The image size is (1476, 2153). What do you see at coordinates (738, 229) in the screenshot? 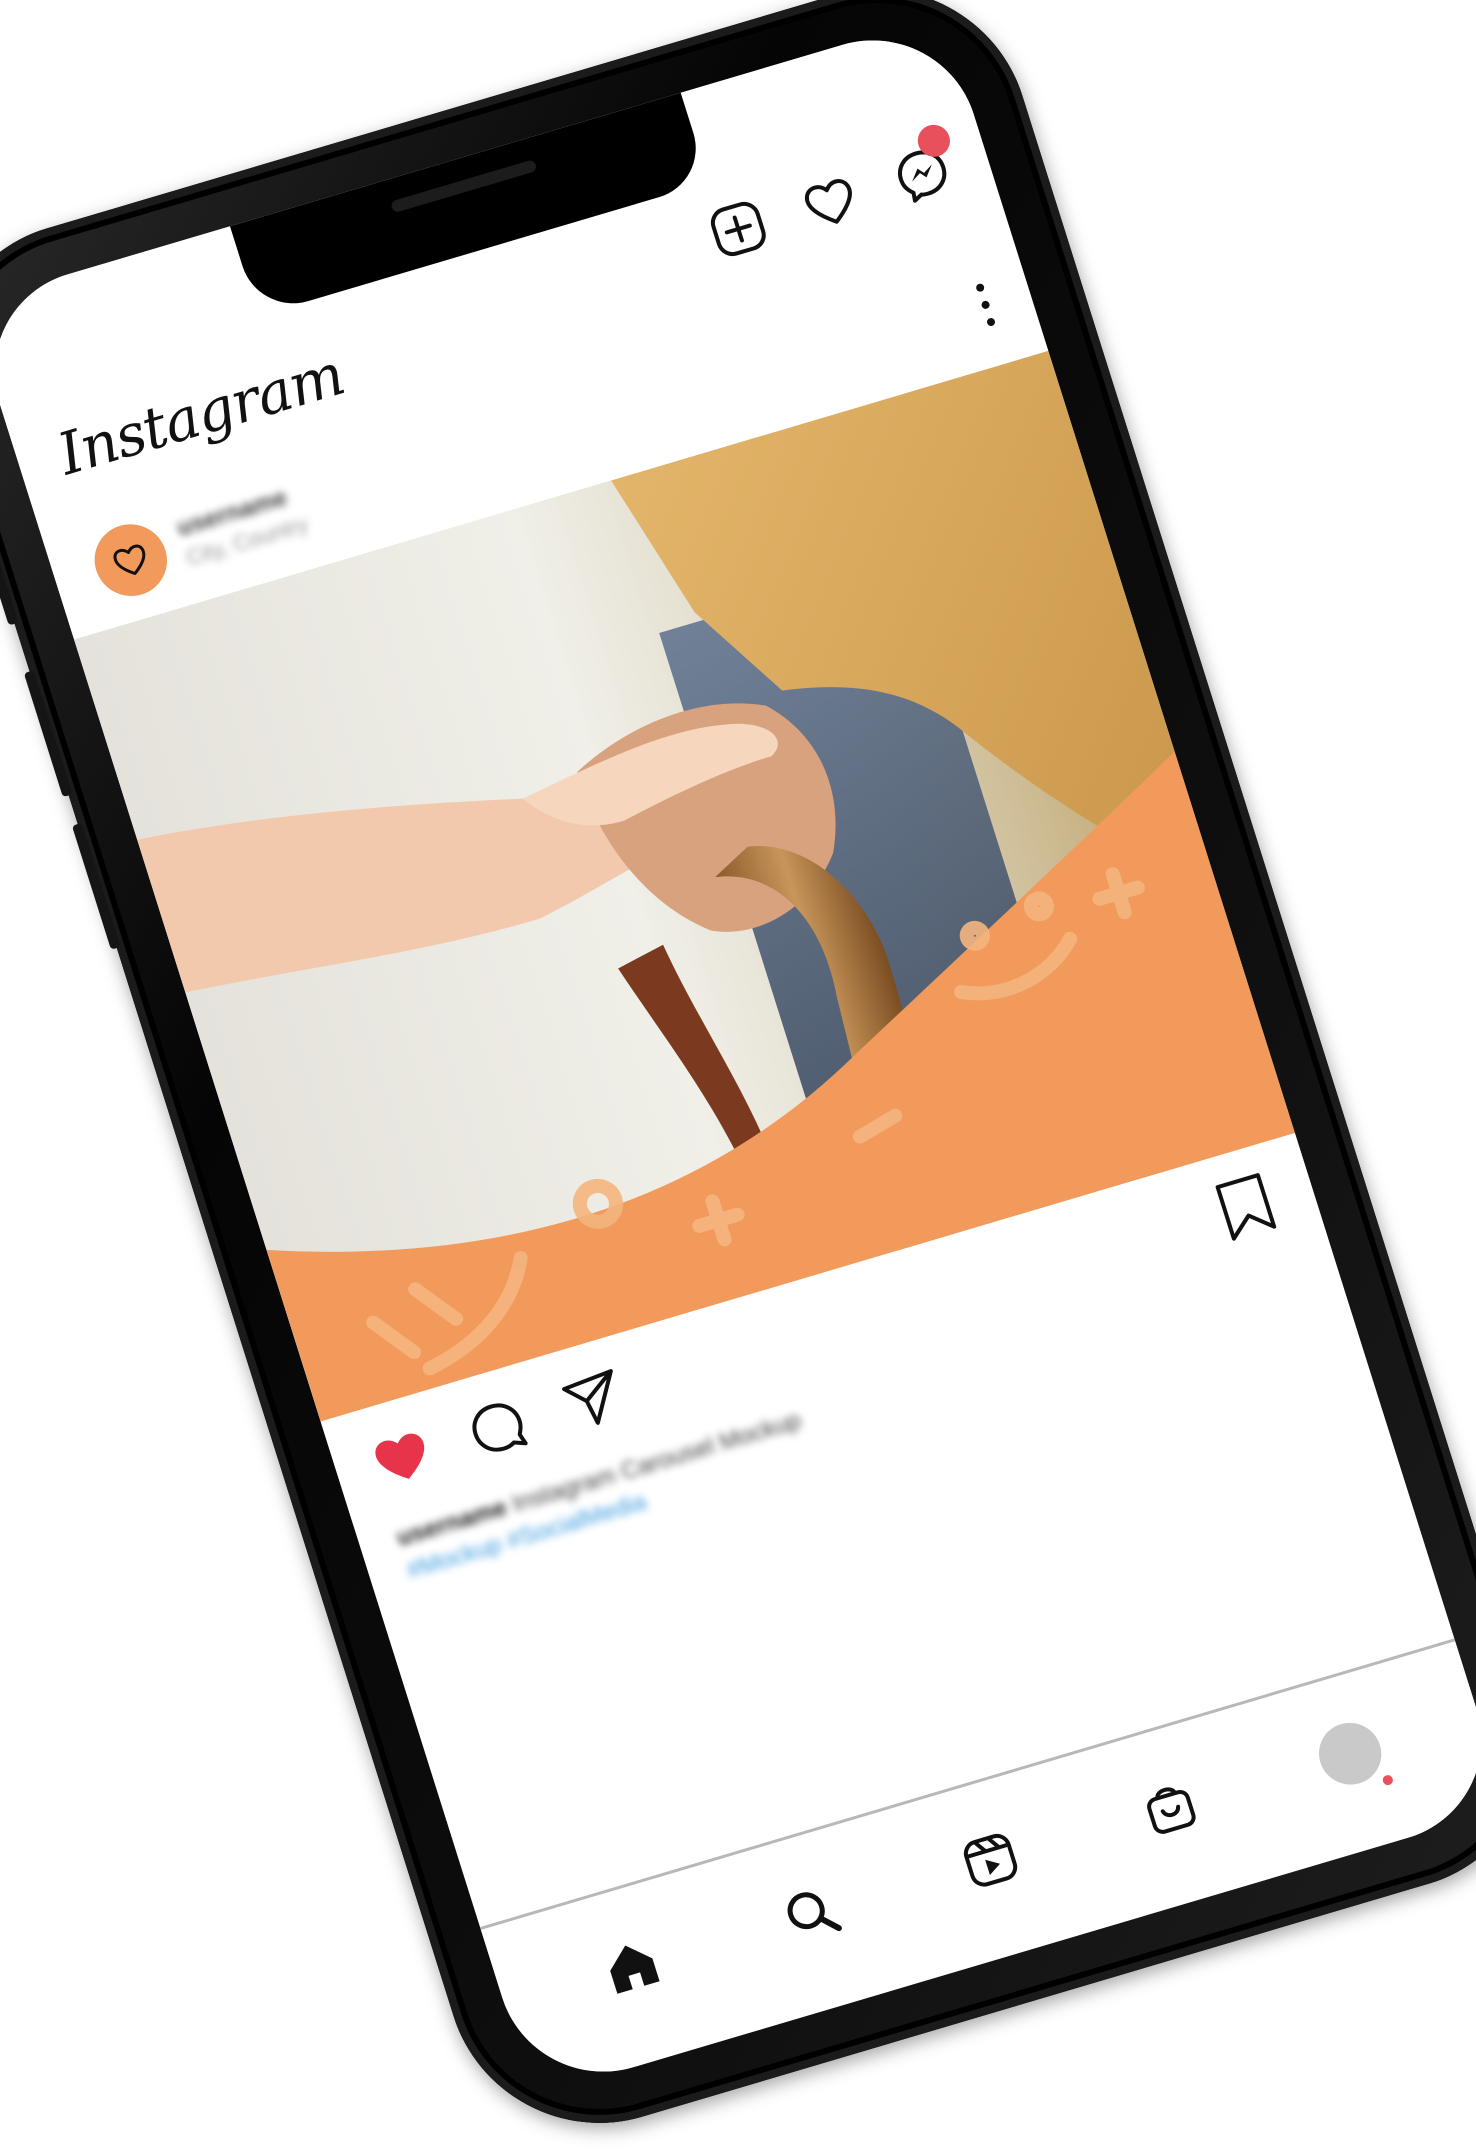
I see `plus-square-icon` at bounding box center [738, 229].